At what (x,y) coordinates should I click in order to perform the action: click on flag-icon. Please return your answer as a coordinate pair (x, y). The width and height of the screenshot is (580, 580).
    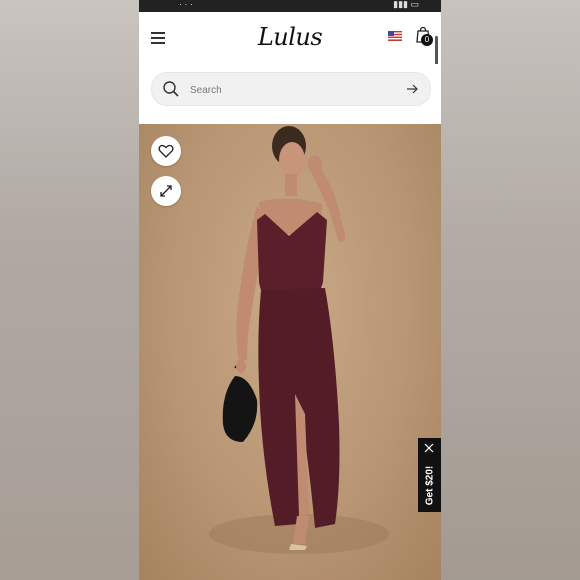
    Looking at the image, I should click on (395, 36).